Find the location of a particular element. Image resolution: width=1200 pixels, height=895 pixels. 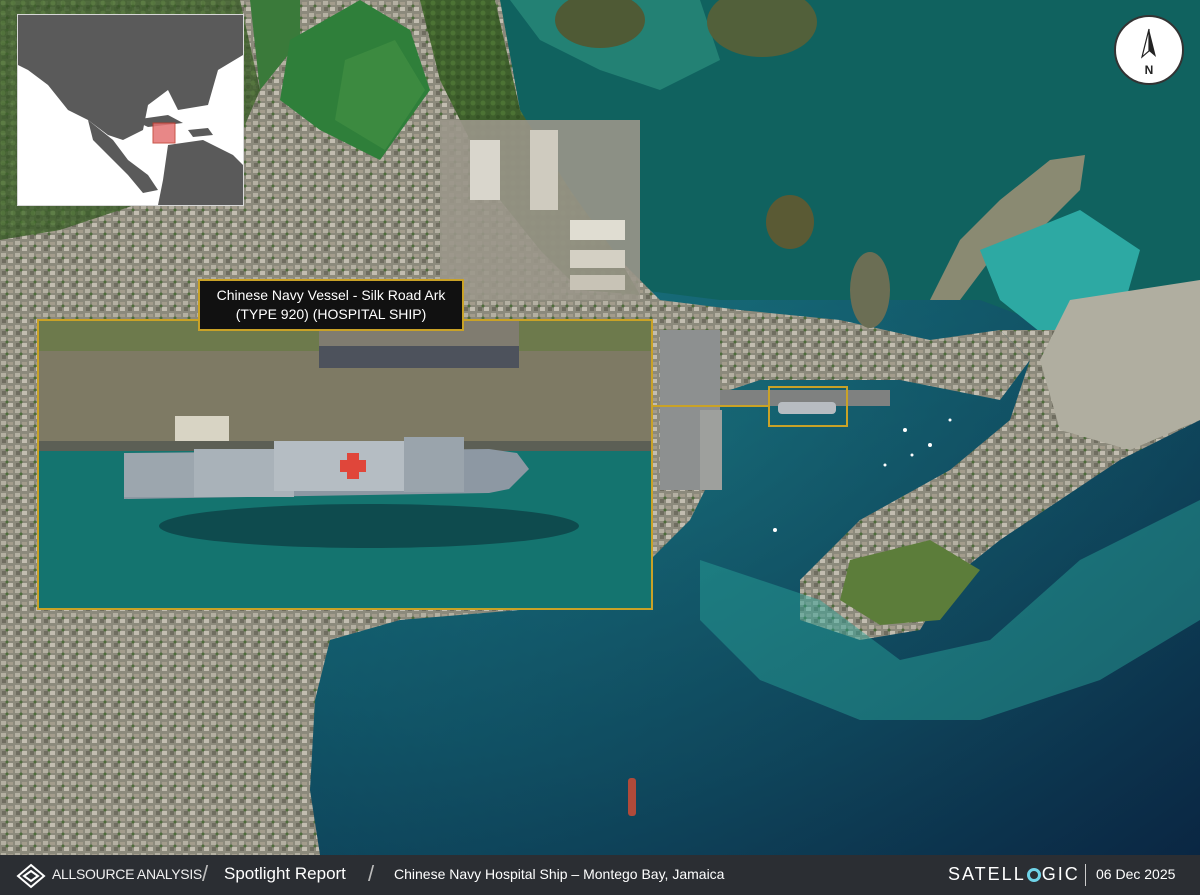

locator-map-graphic is located at coordinates (130, 110).